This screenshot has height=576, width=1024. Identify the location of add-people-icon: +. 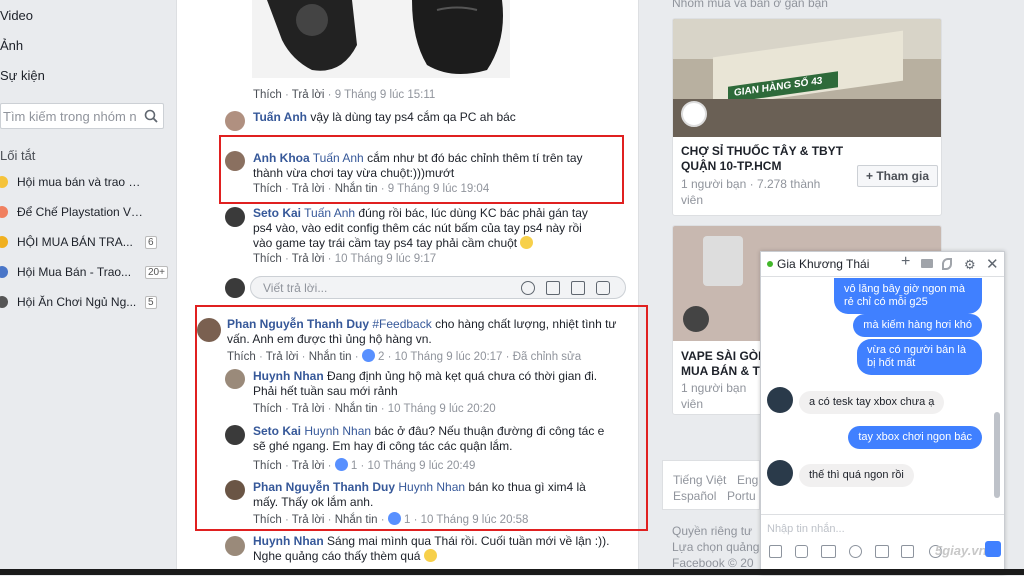
(905, 262).